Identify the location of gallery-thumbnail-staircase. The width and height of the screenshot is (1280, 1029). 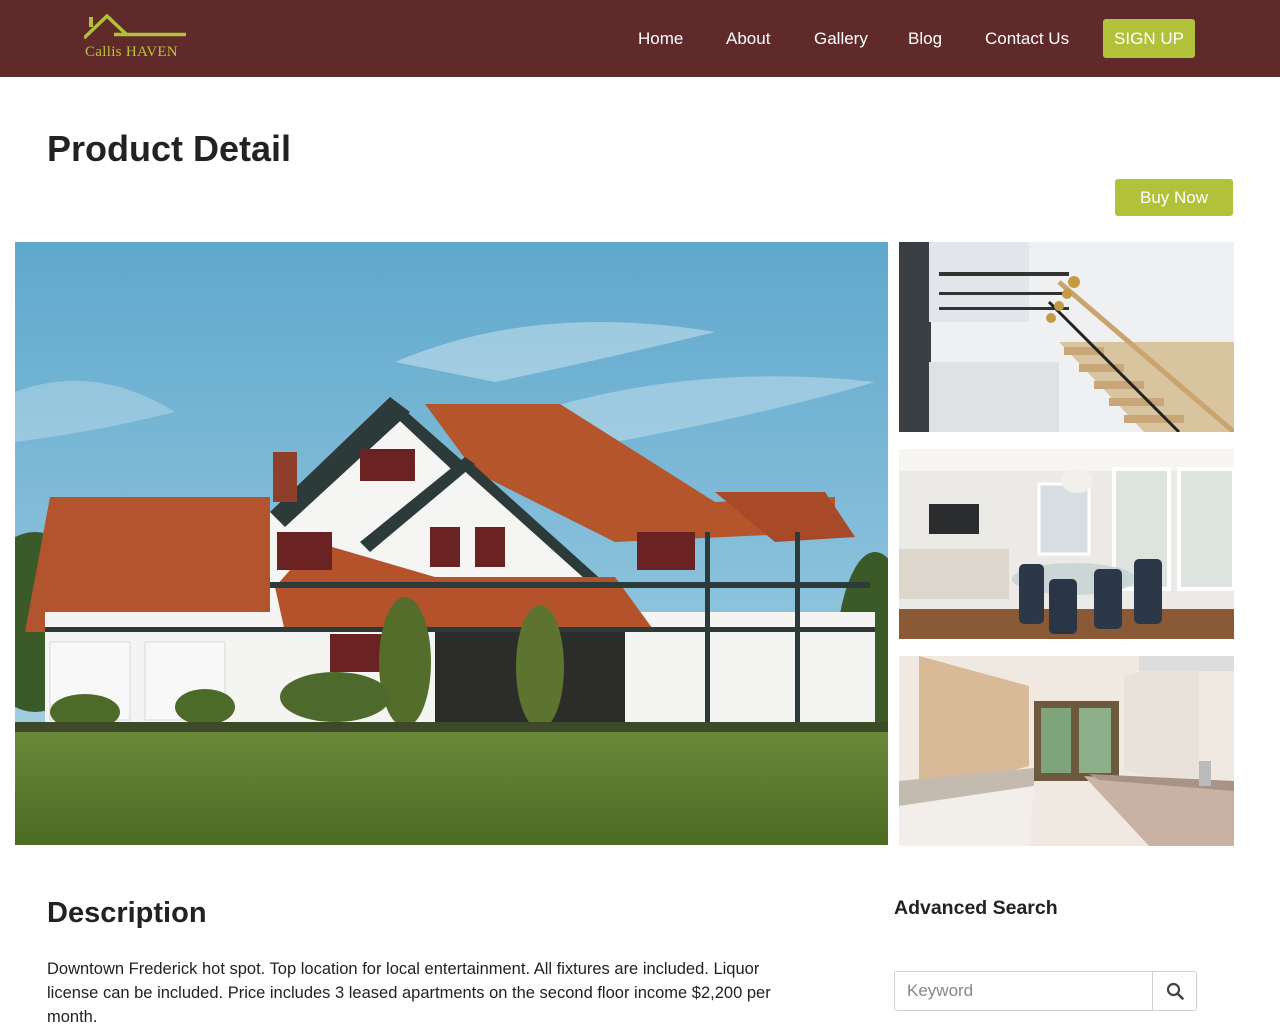
(1066, 337).